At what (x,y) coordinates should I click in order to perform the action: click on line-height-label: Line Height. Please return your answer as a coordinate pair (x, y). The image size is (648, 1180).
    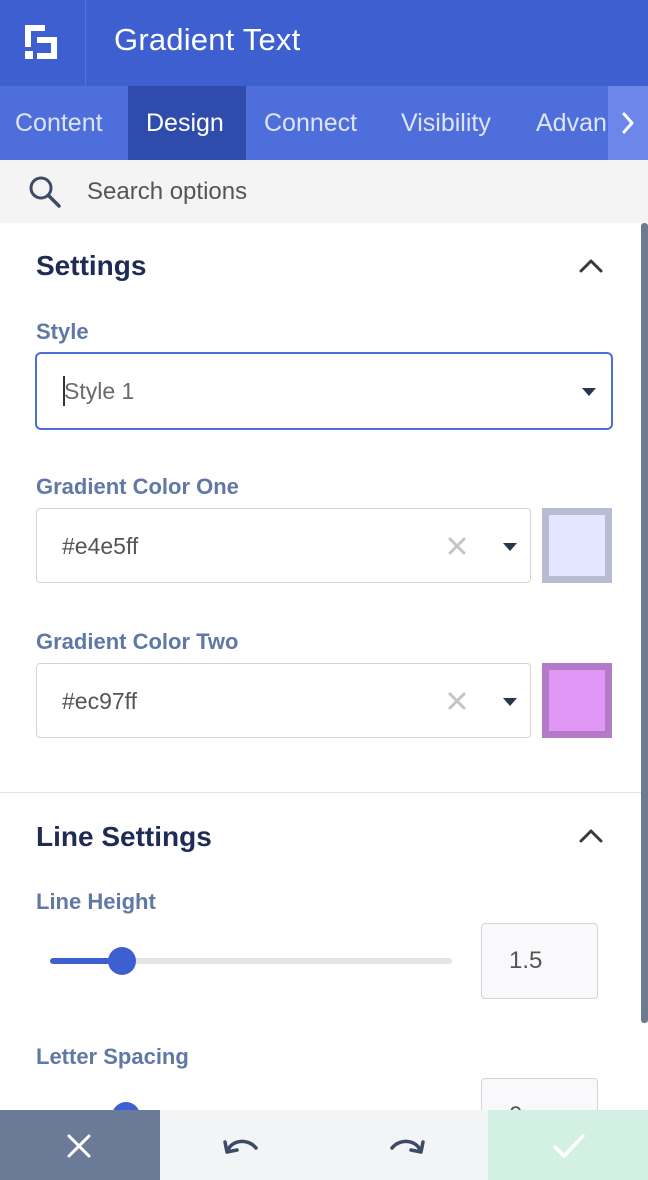
    Looking at the image, I should click on (96, 901).